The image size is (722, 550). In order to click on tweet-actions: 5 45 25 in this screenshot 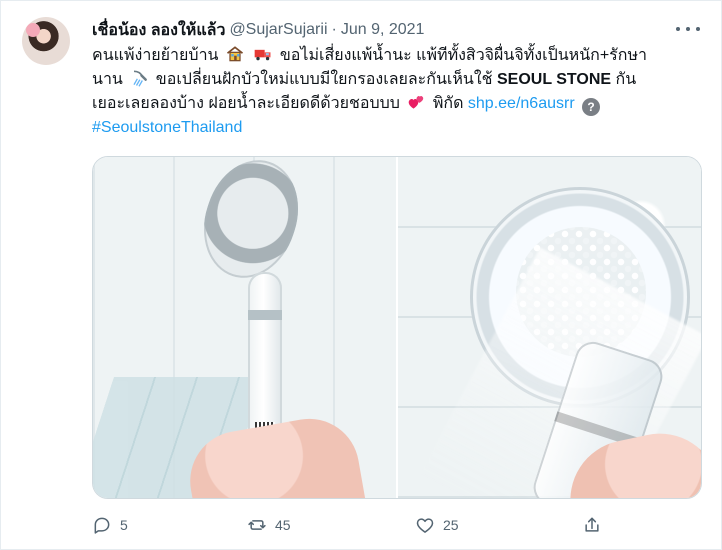, I will do `click(362, 525)`.